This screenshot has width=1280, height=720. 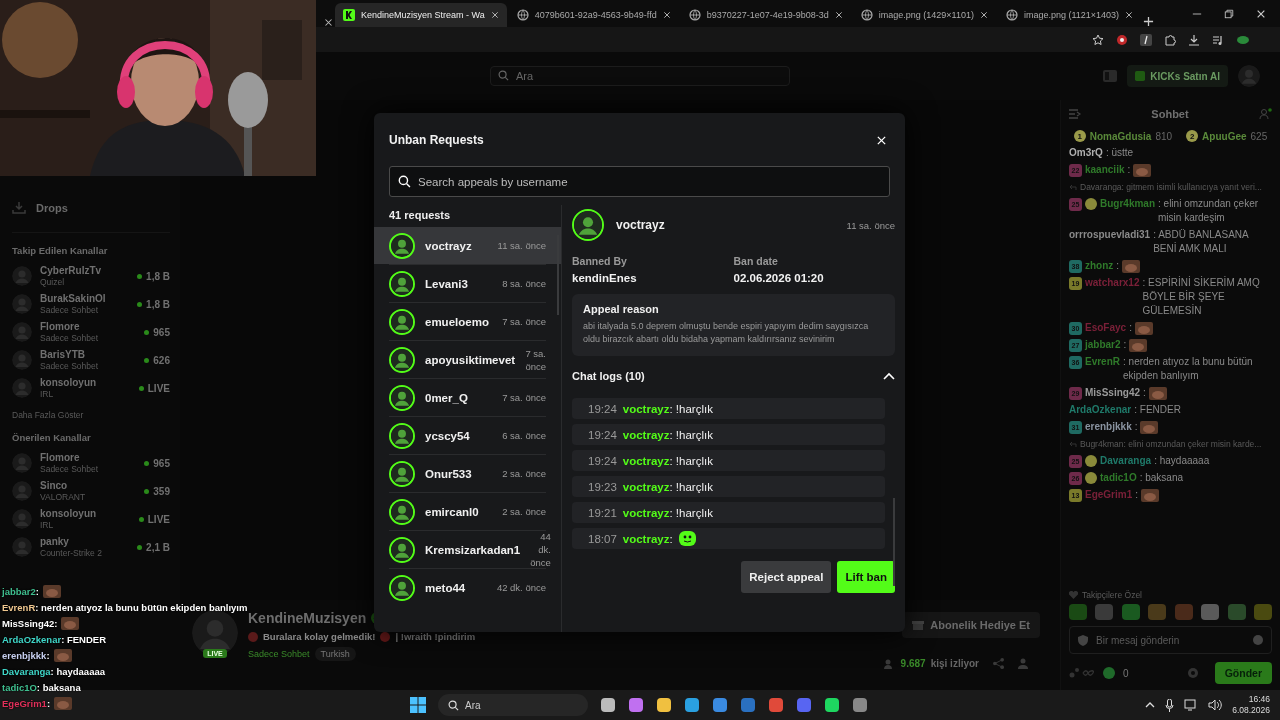 What do you see at coordinates (1210, 612) in the screenshot?
I see `emote-icon` at bounding box center [1210, 612].